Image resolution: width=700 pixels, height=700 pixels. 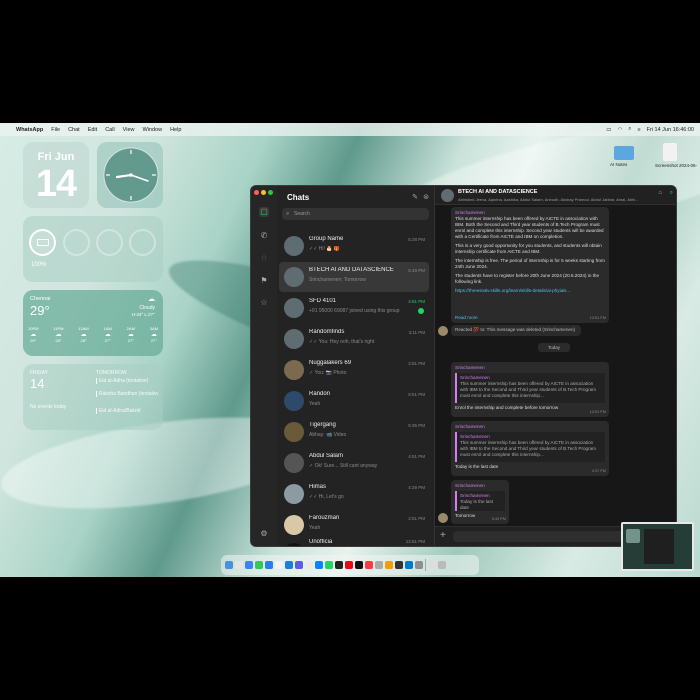 What do you see at coordinates (153, 340) in the screenshot?
I see `hour-temp: 27°` at bounding box center [153, 340].